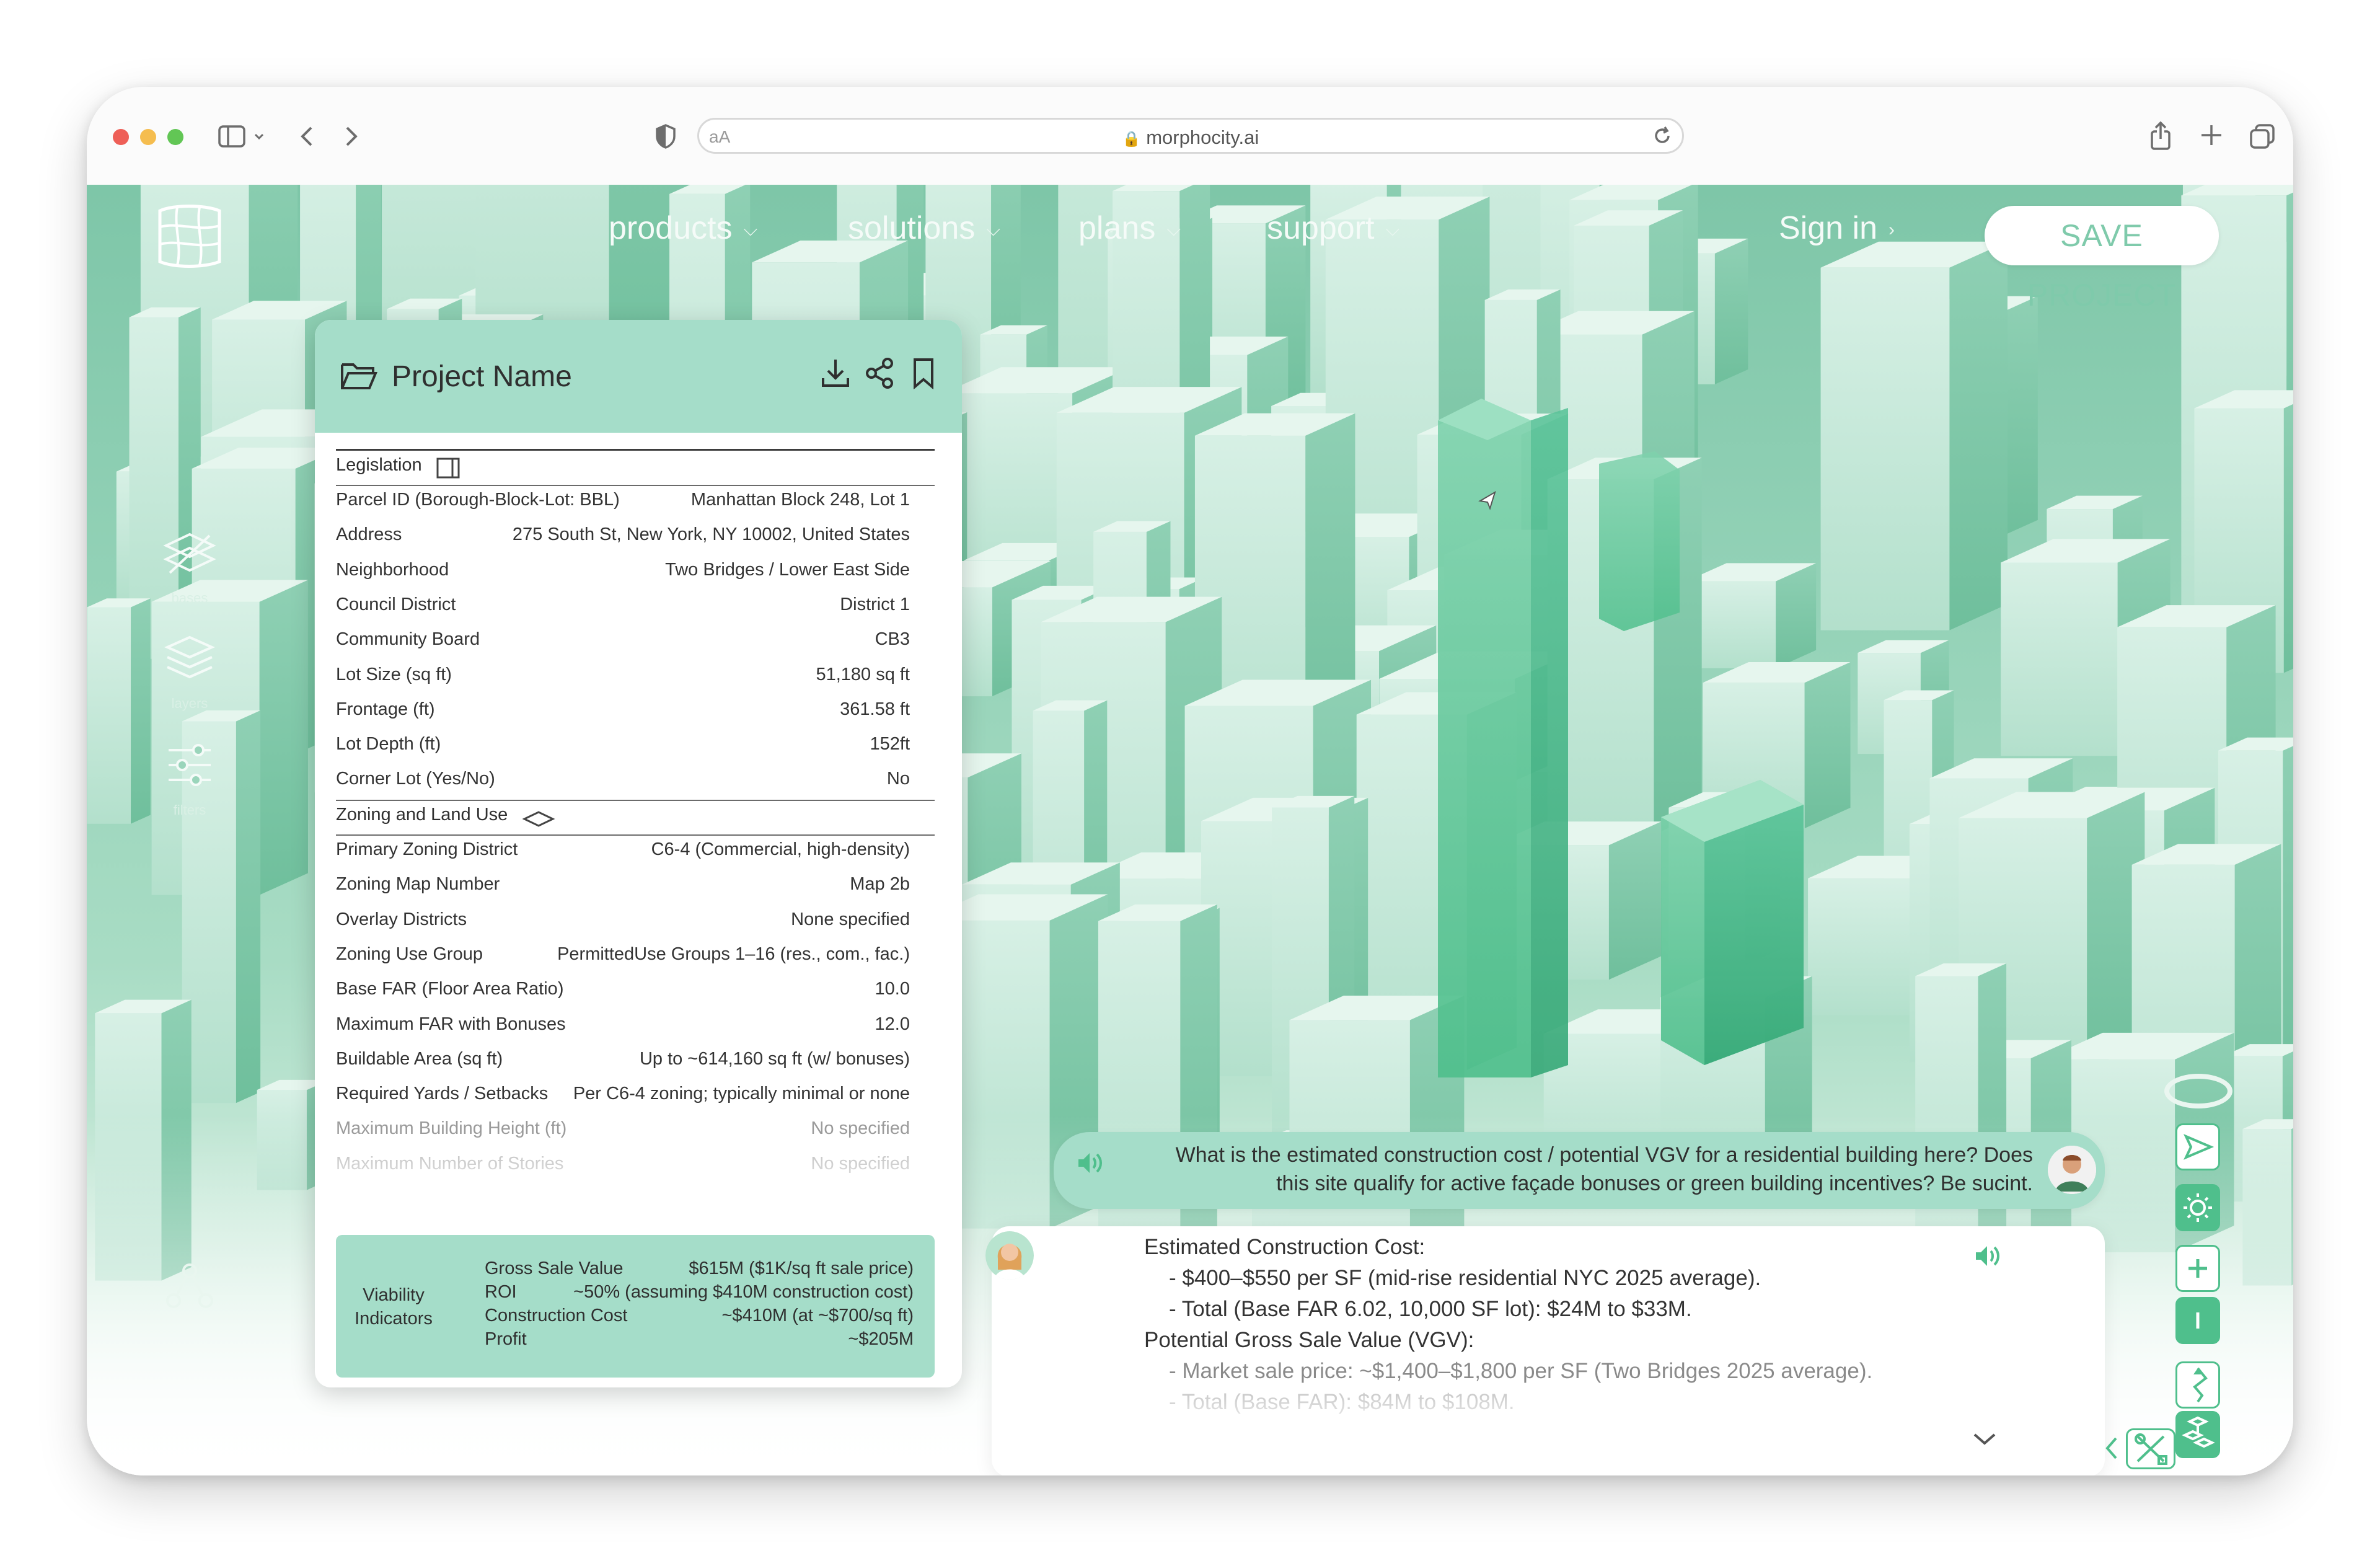  I want to click on nav-products-label: products, so click(671, 228).